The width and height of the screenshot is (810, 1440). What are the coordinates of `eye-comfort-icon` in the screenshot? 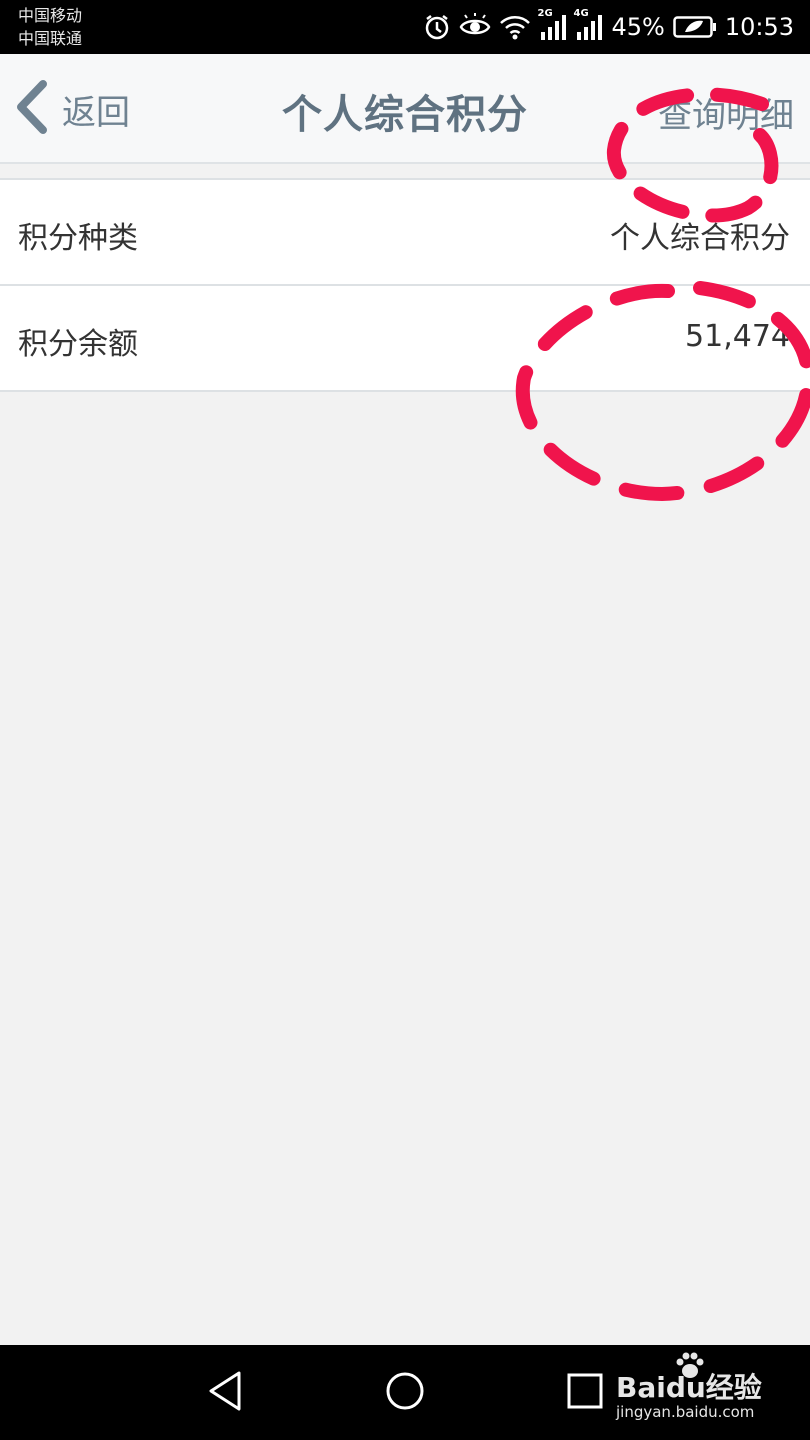 It's located at (475, 27).